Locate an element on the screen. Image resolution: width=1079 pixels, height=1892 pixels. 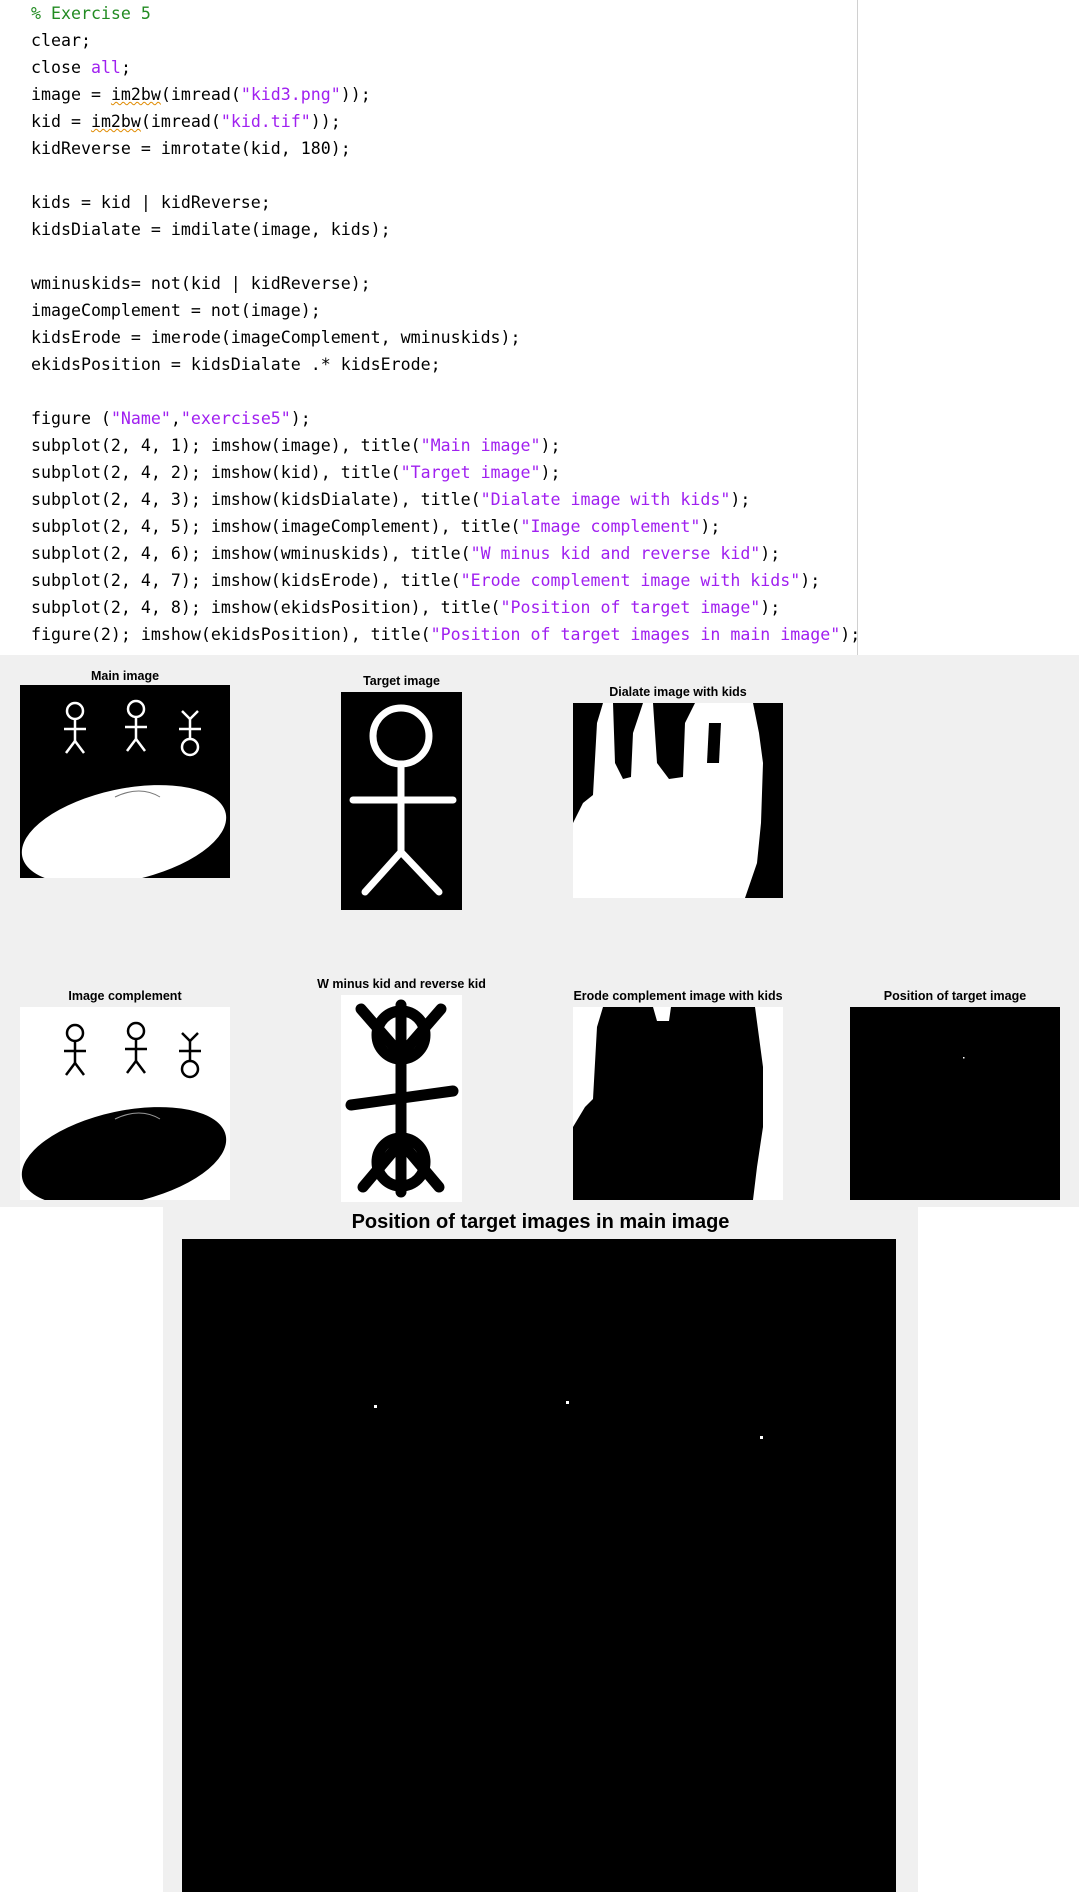
position-target-display is located at coordinates (955, 1103).